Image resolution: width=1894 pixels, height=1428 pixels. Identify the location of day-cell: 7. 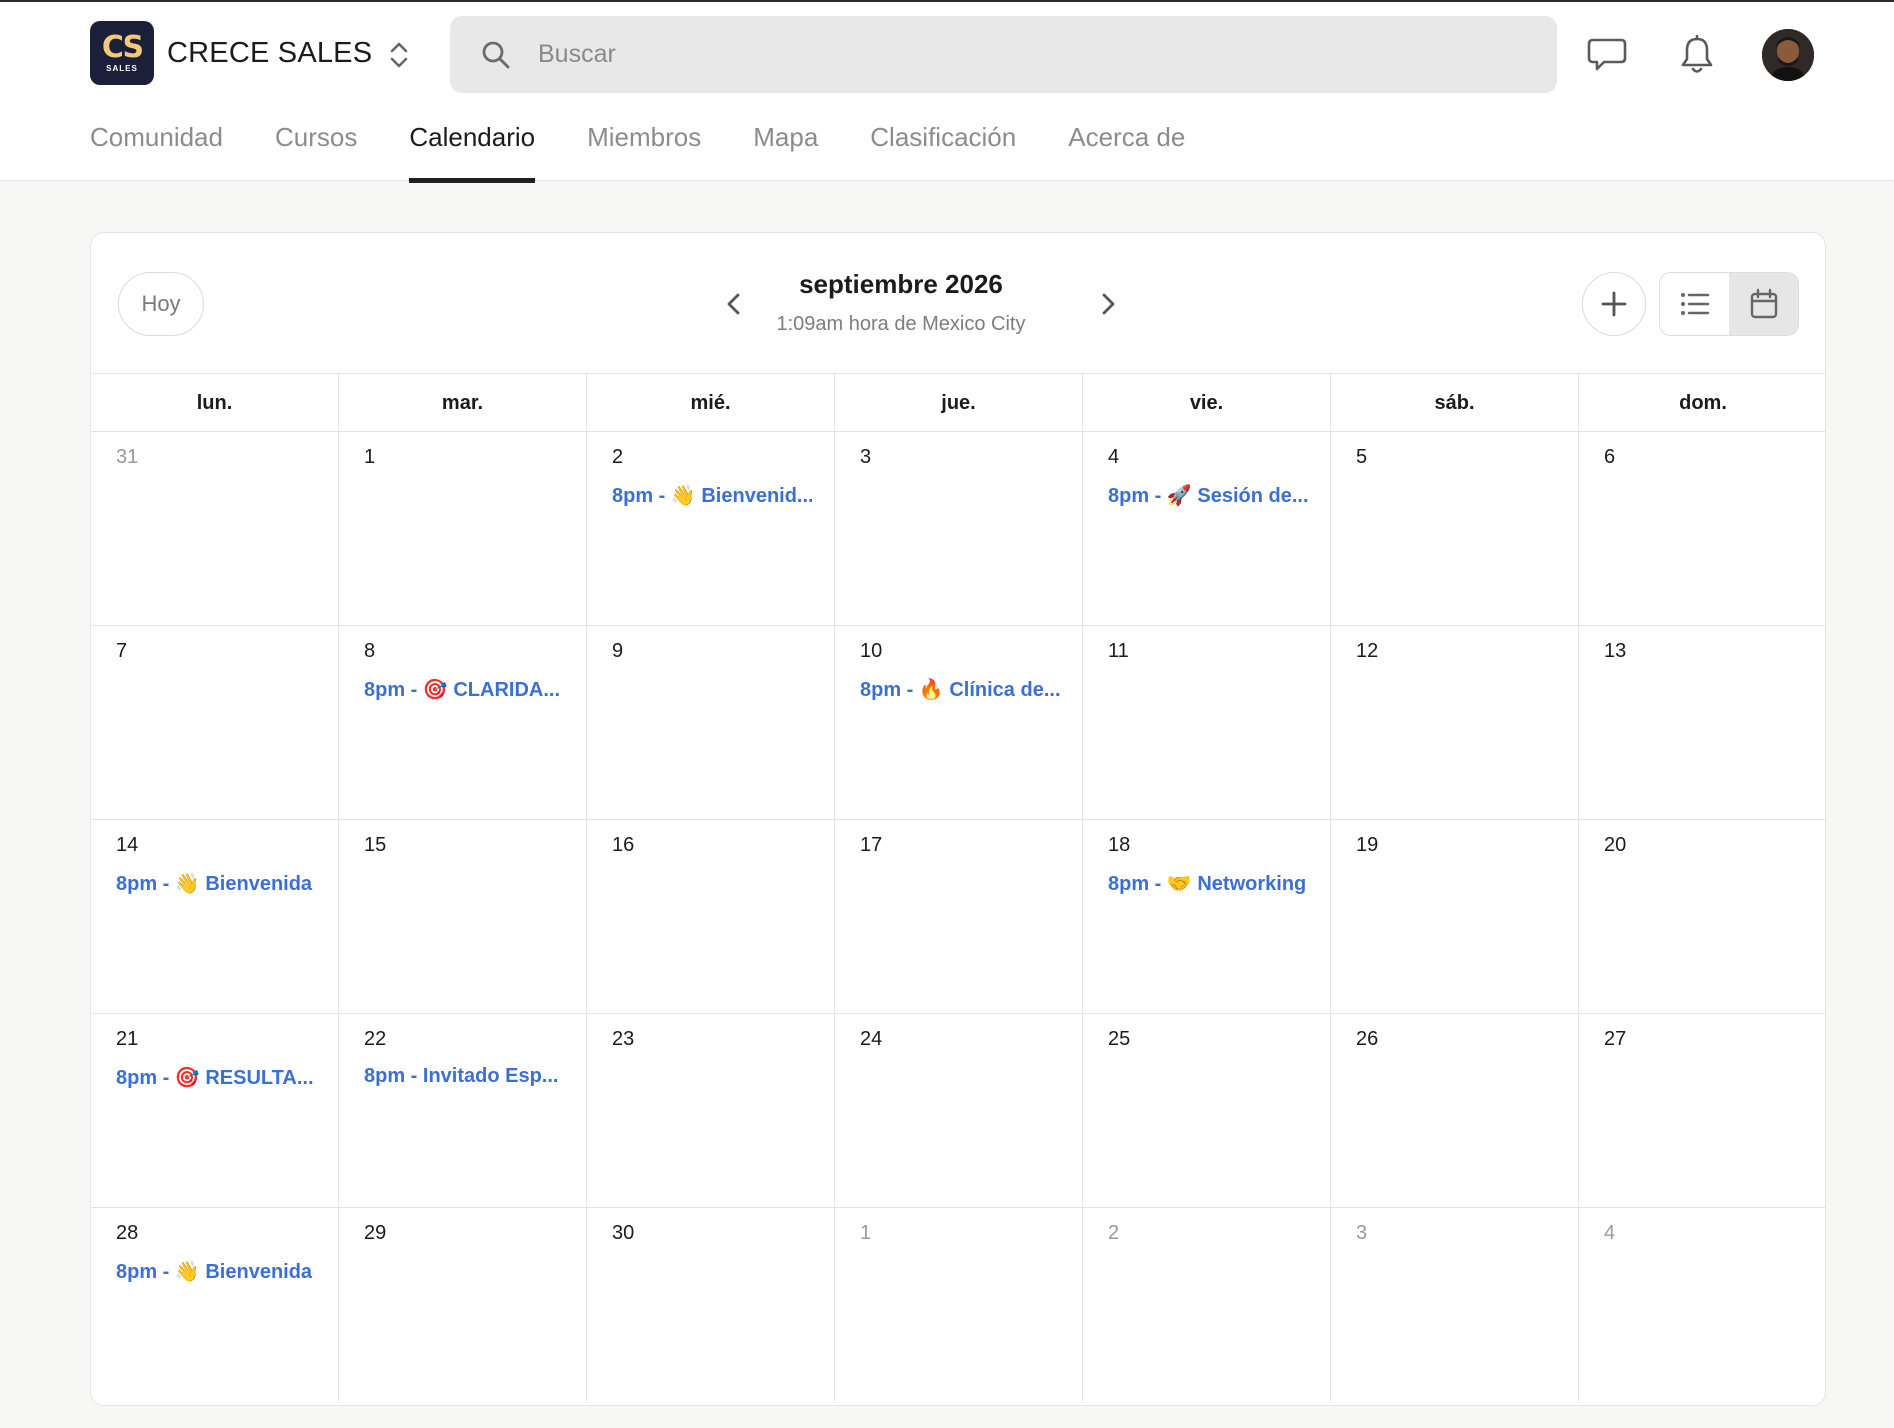
(215, 722).